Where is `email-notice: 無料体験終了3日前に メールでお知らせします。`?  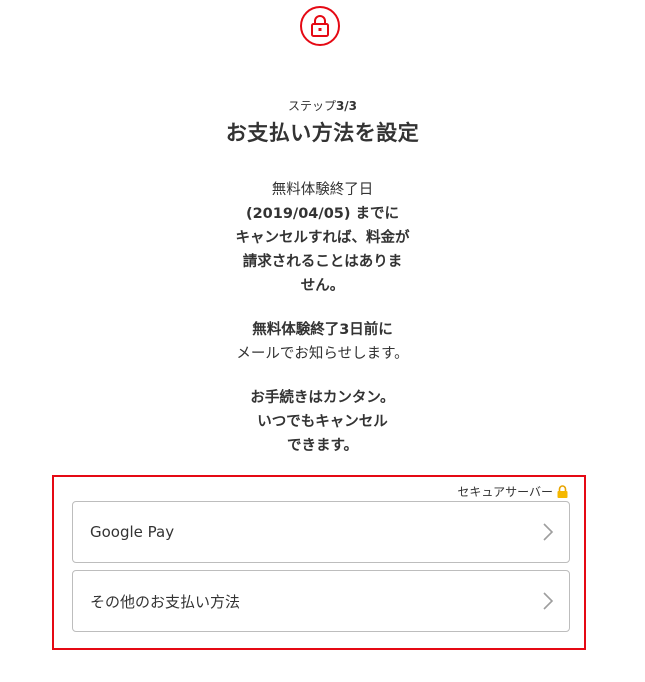
email-notice: 無料体験終了3日前に メールでお知らせします。 is located at coordinates (322, 342).